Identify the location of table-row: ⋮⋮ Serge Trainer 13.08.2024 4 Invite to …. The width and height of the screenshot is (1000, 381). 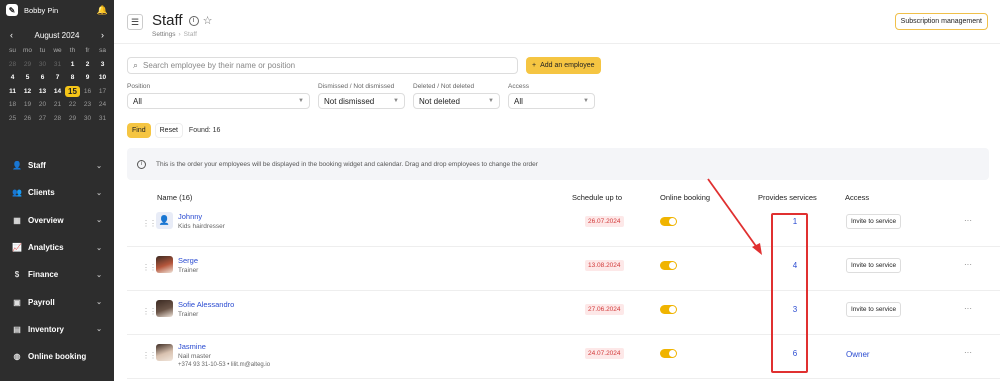
(563, 269).